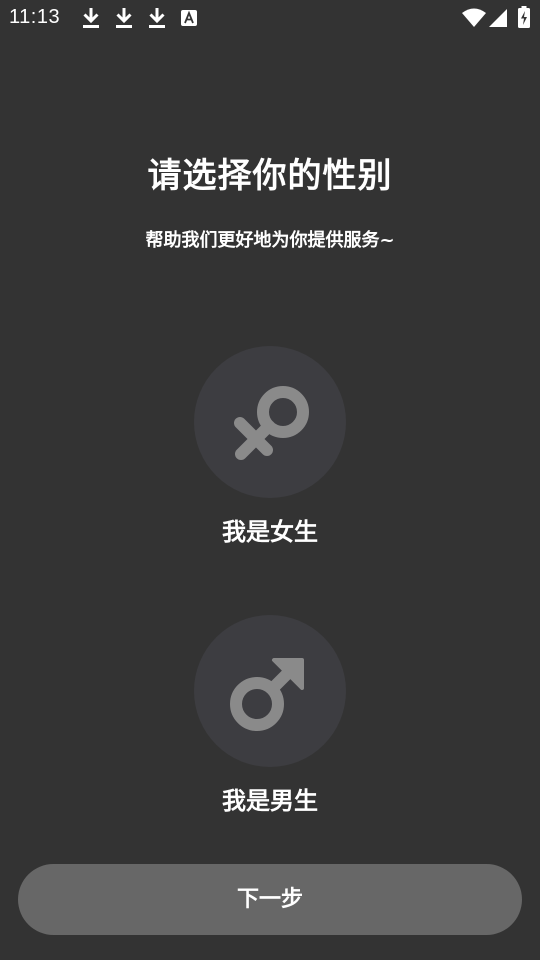 This screenshot has height=960, width=540. Describe the element at coordinates (474, 17) in the screenshot. I see `wifi-icon` at that location.